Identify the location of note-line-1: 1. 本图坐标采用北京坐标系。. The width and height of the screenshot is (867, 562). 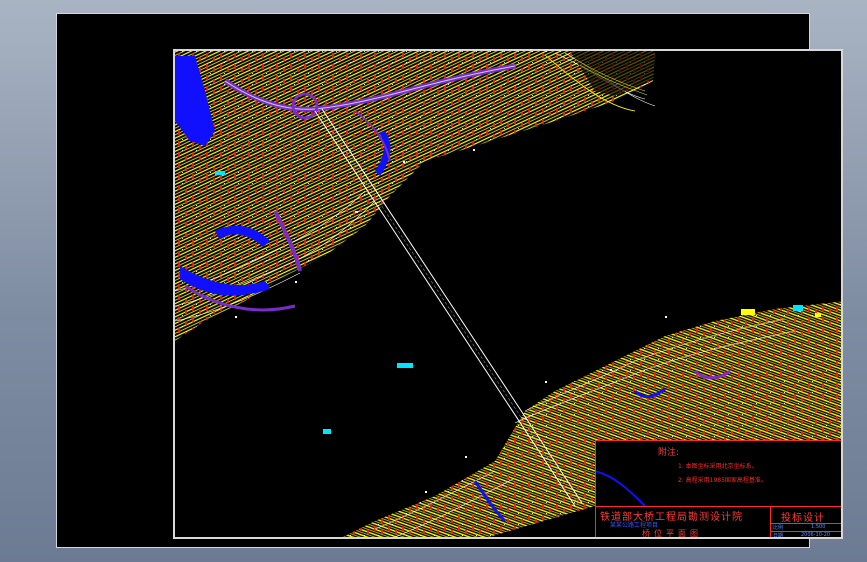
(718, 466).